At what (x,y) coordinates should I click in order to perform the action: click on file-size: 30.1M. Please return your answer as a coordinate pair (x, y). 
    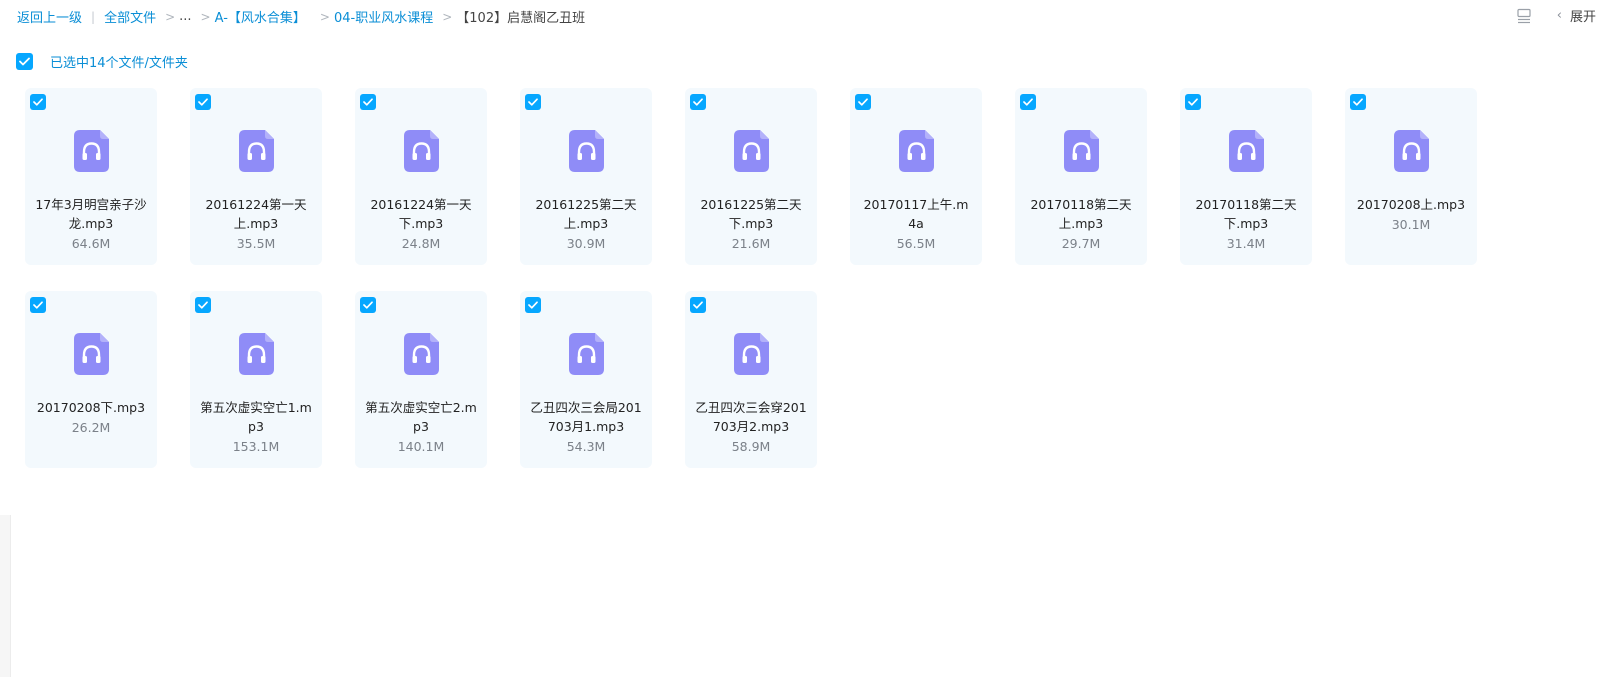
    Looking at the image, I should click on (1411, 224).